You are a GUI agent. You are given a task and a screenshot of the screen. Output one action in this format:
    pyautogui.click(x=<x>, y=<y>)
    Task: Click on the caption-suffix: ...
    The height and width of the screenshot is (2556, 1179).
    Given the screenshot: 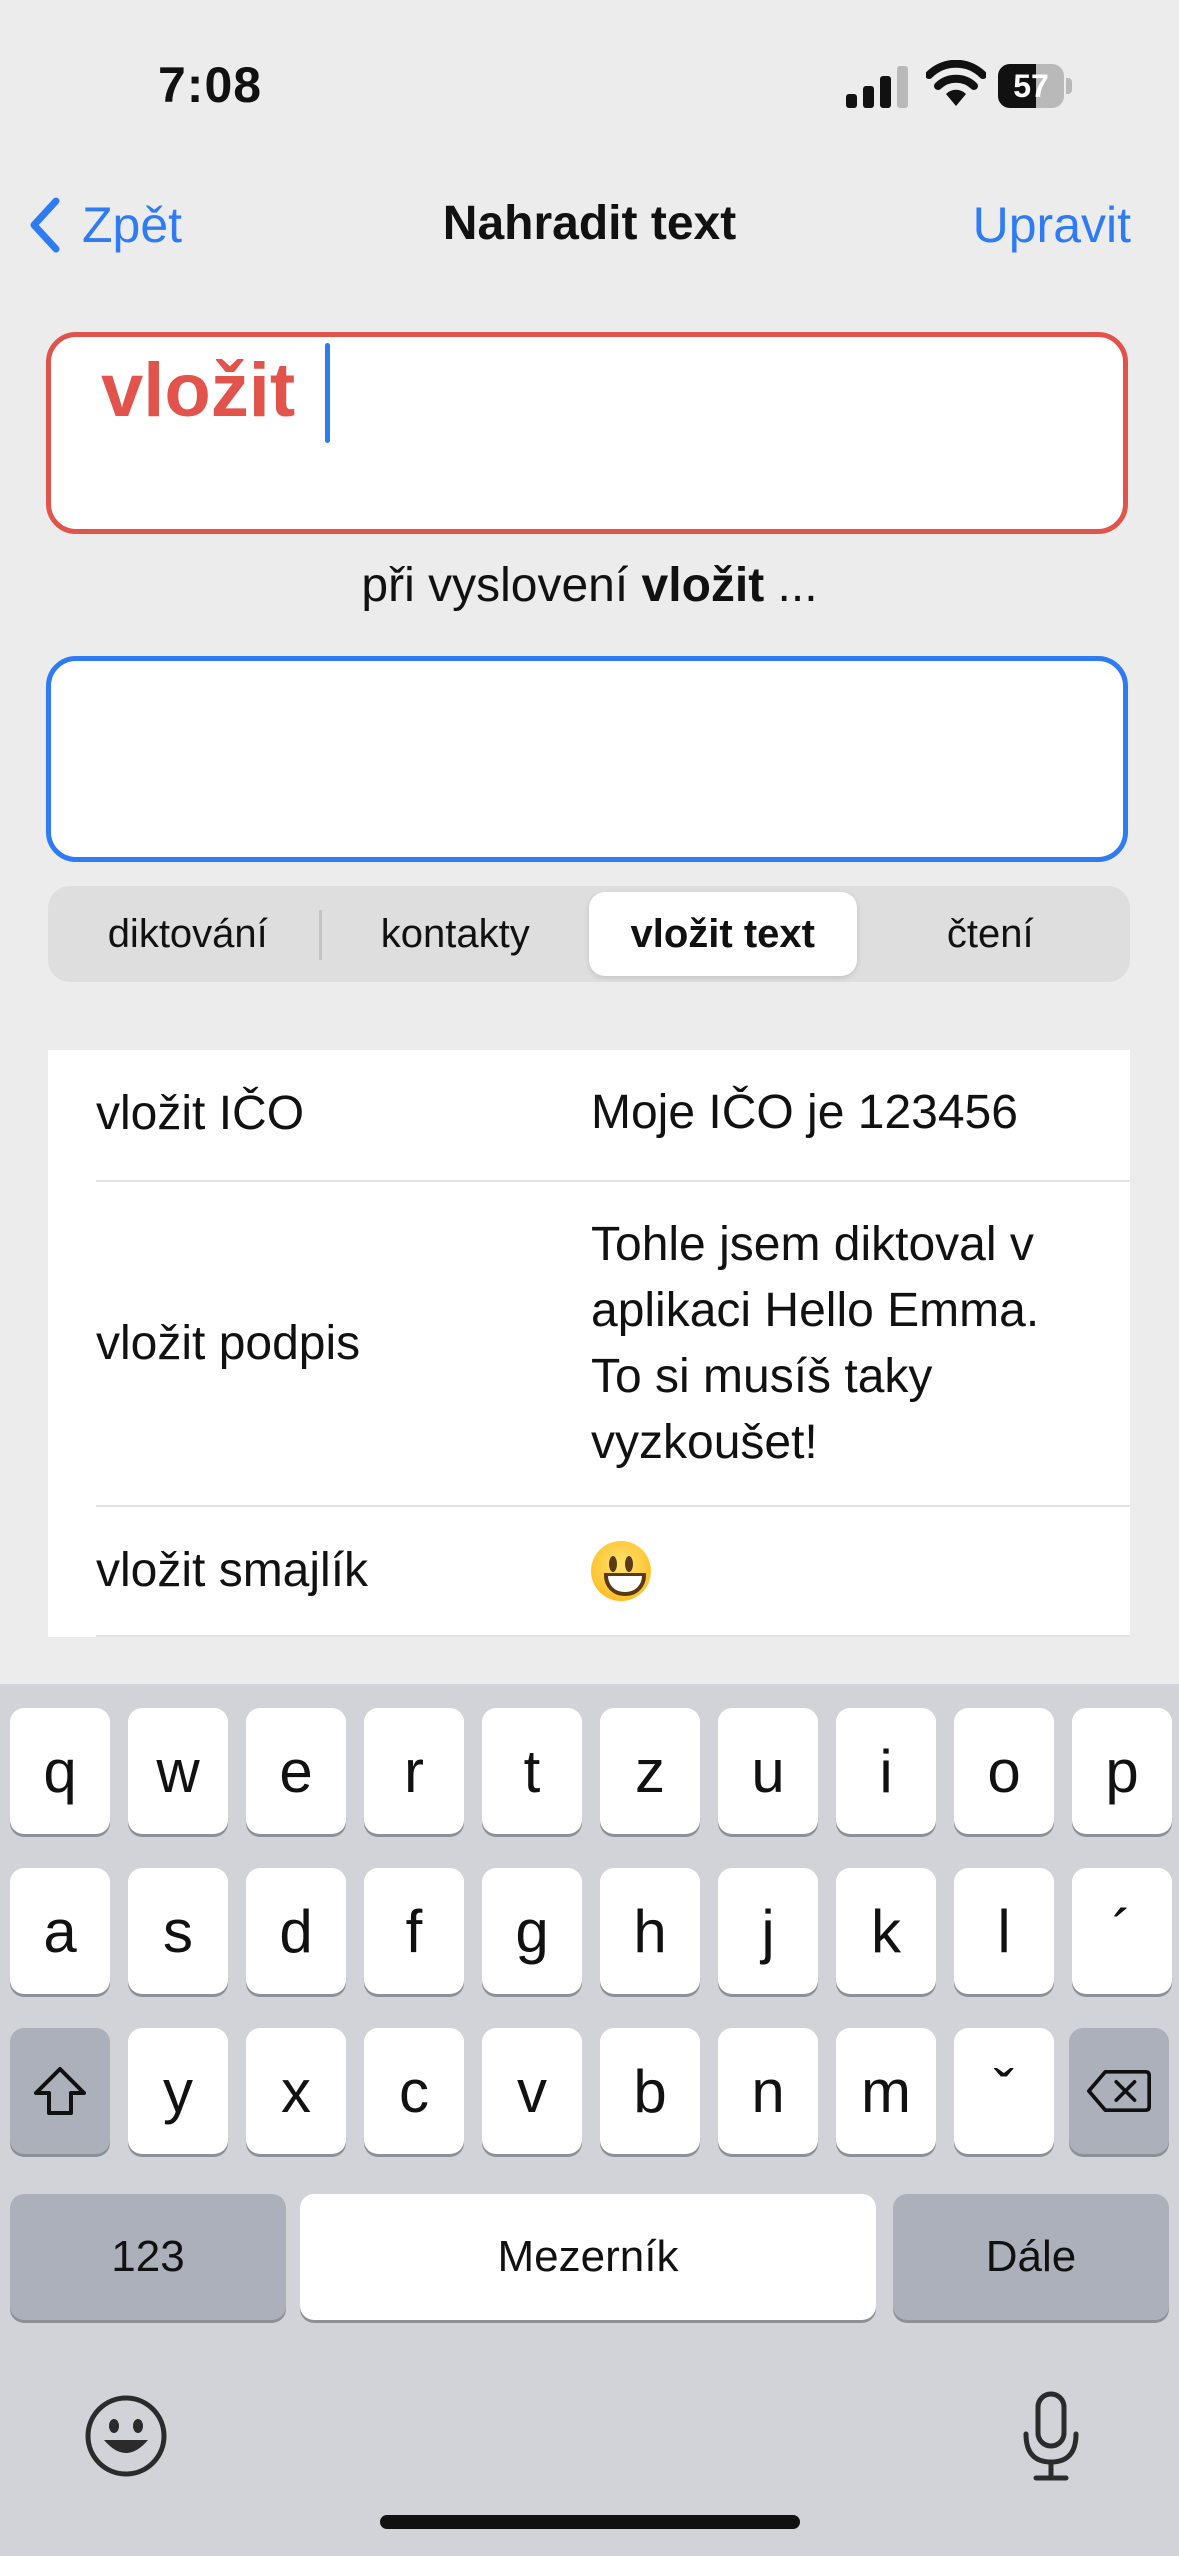 What is the action you would take?
    pyautogui.click(x=797, y=585)
    